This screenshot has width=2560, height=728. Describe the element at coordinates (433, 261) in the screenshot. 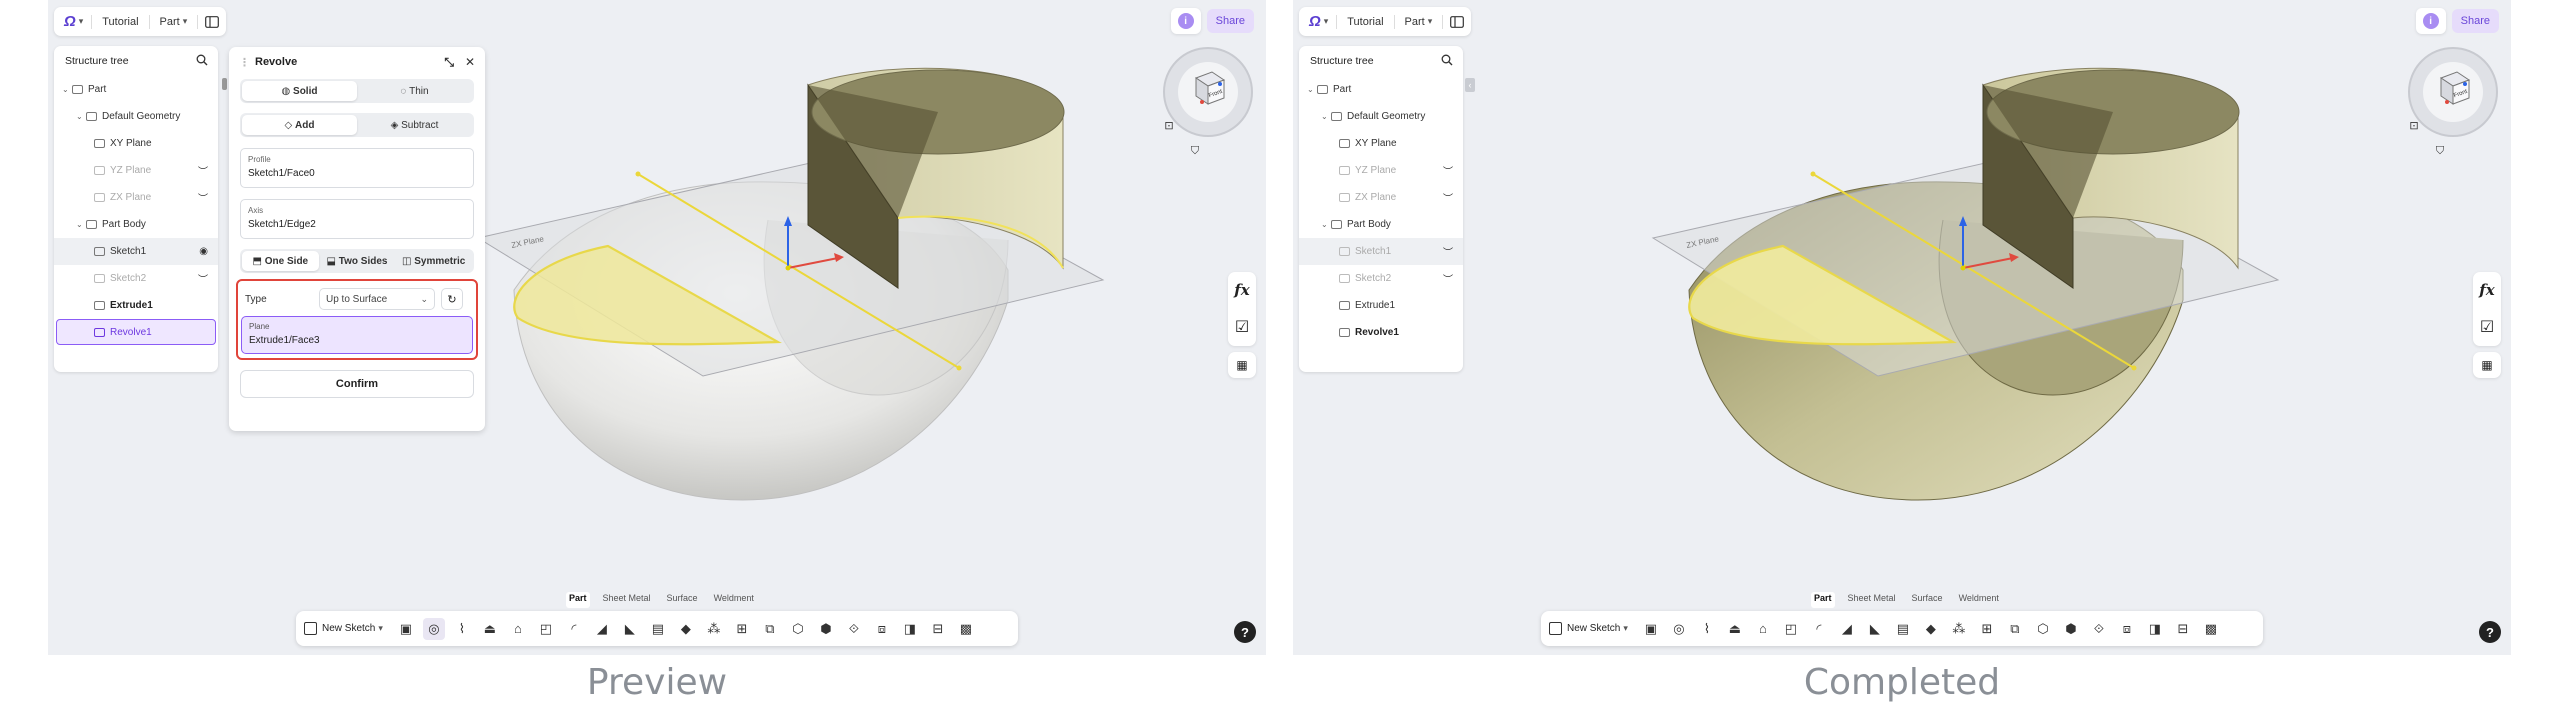

I see `symmetric-option: ◫ Symmetric` at that location.